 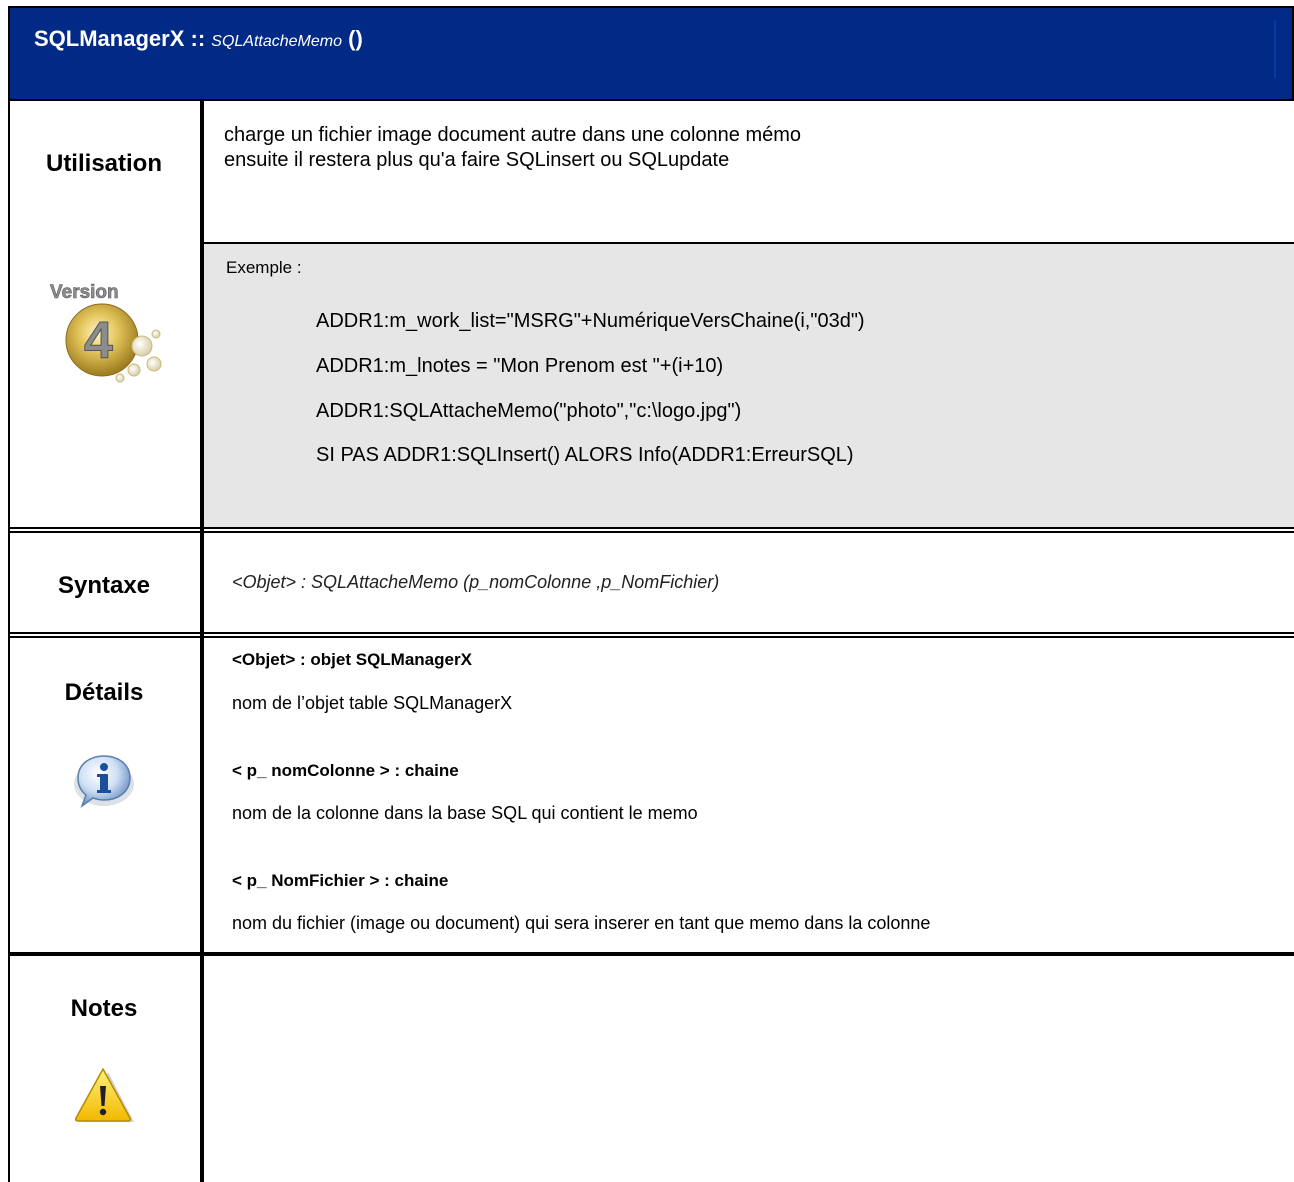 I want to click on example-label: Exemple :, so click(x=264, y=267).